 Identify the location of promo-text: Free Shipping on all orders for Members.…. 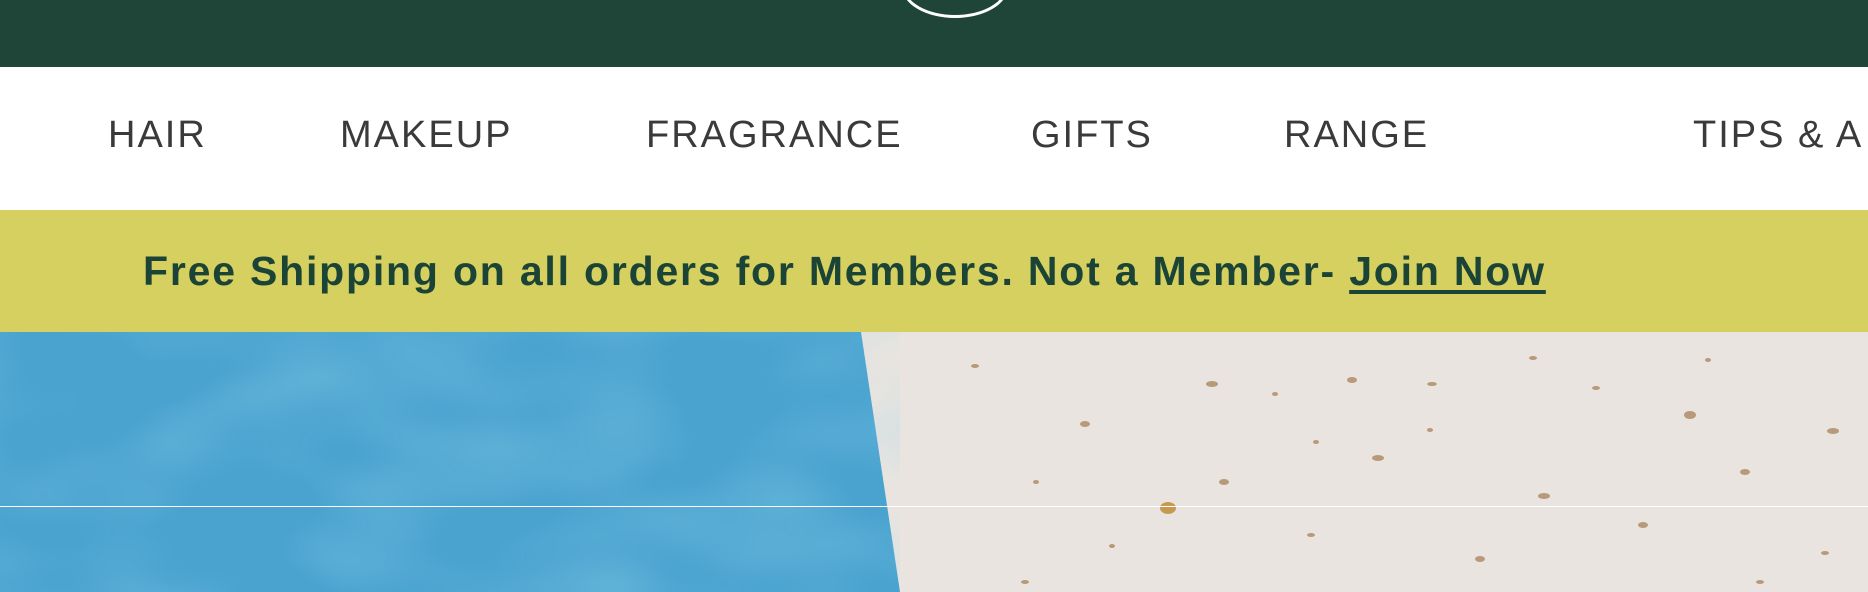
(746, 271).